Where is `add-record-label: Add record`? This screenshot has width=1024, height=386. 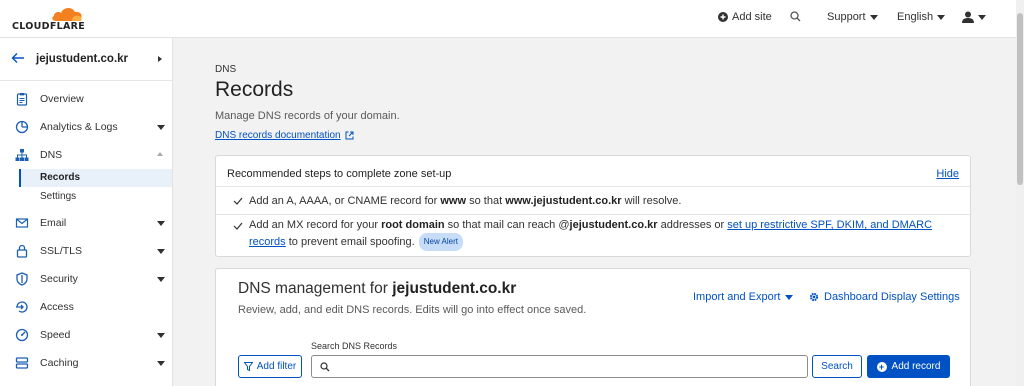
add-record-label: Add record is located at coordinates (916, 366).